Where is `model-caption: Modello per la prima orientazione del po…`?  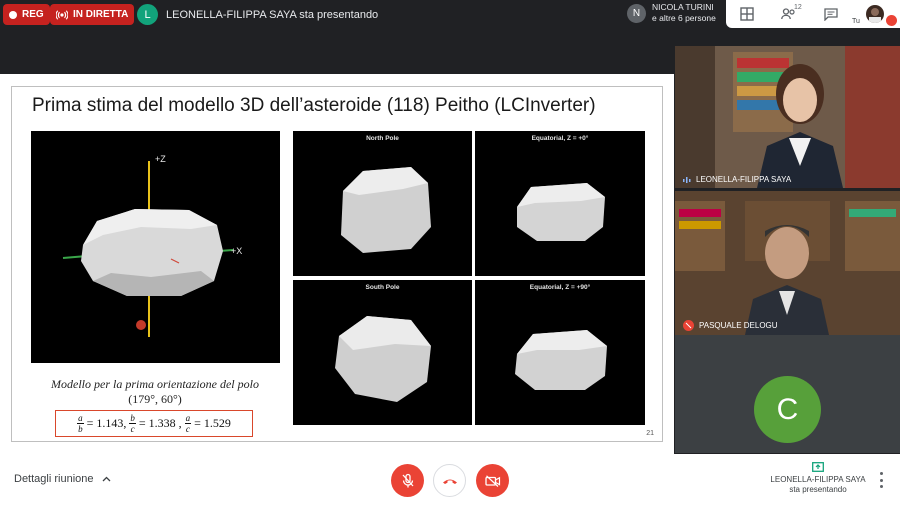
model-caption: Modello per la prima orientazione del po… is located at coordinates (155, 392).